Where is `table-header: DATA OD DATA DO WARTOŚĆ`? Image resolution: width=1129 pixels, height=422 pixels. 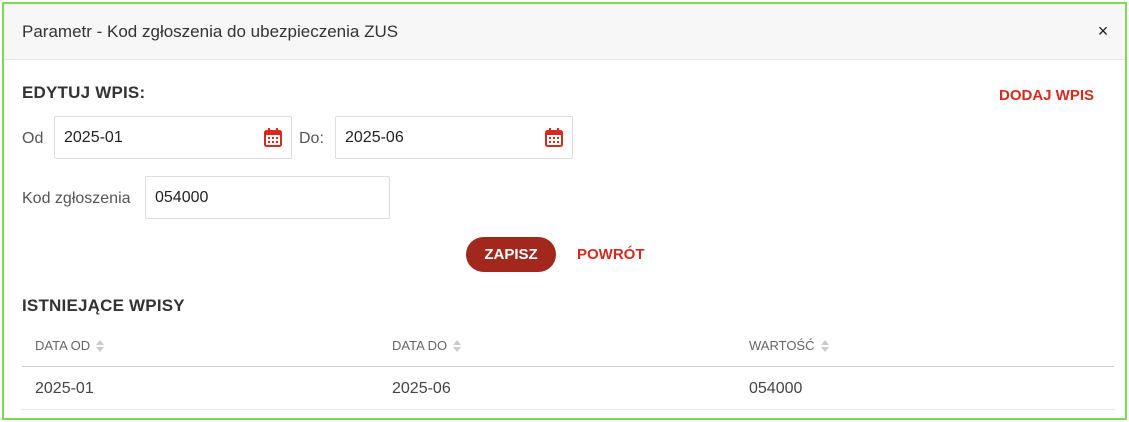
table-header: DATA OD DATA DO WARTOŚĆ is located at coordinates (568, 346).